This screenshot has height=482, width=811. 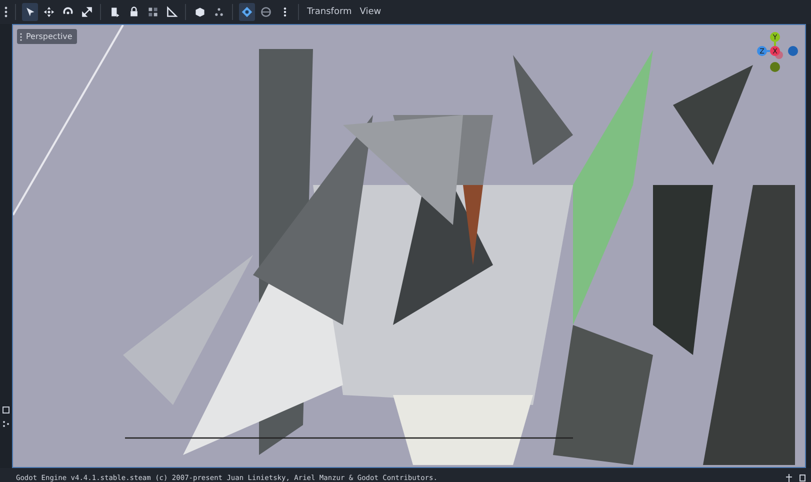 What do you see at coordinates (789, 478) in the screenshot?
I see `pin-icon` at bounding box center [789, 478].